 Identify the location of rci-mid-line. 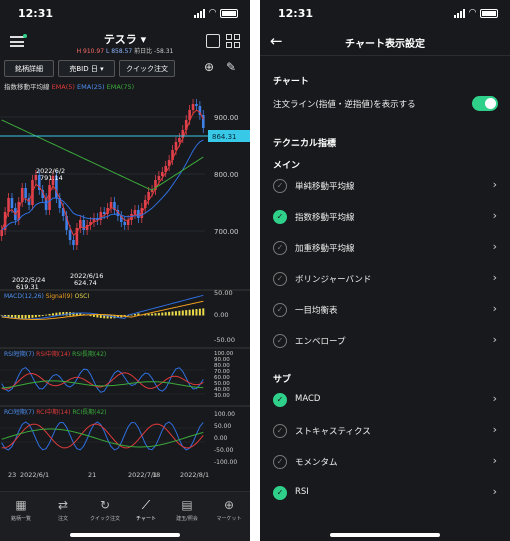
(102, 436).